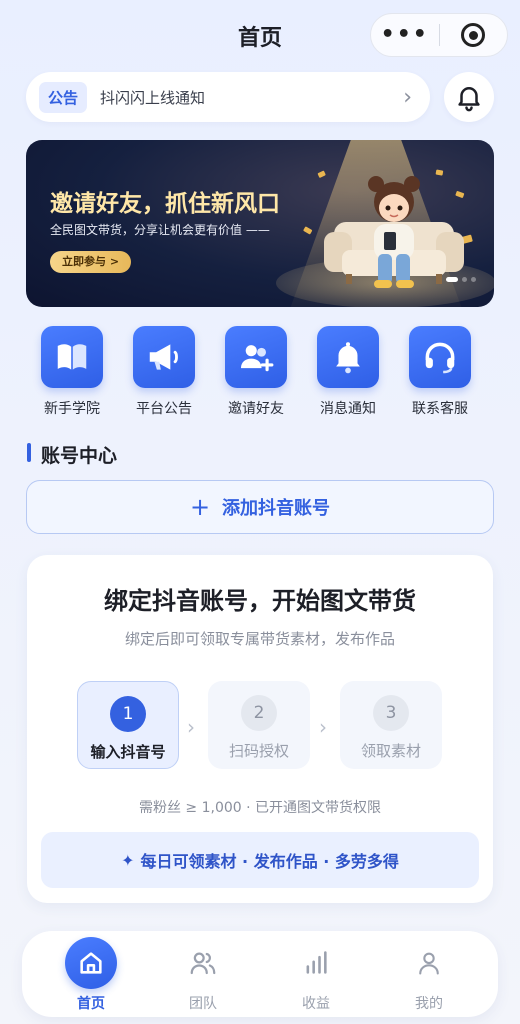 The image size is (520, 1024). Describe the element at coordinates (128, 752) in the screenshot. I see `step-label: 输入抖音号` at that location.